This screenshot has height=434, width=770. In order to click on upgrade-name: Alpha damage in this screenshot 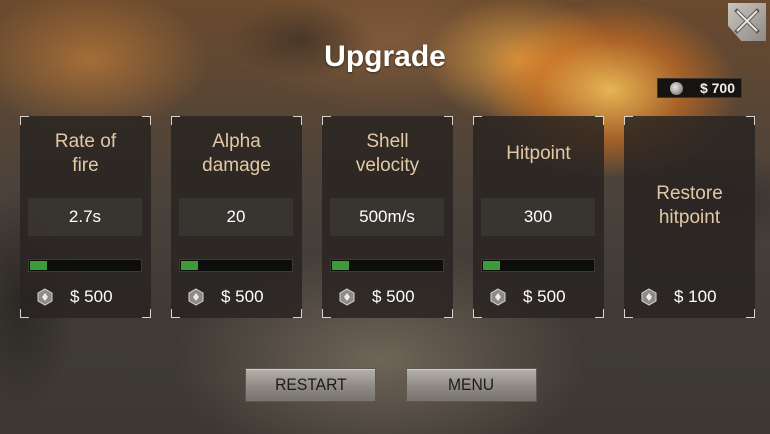, I will do `click(236, 153)`.